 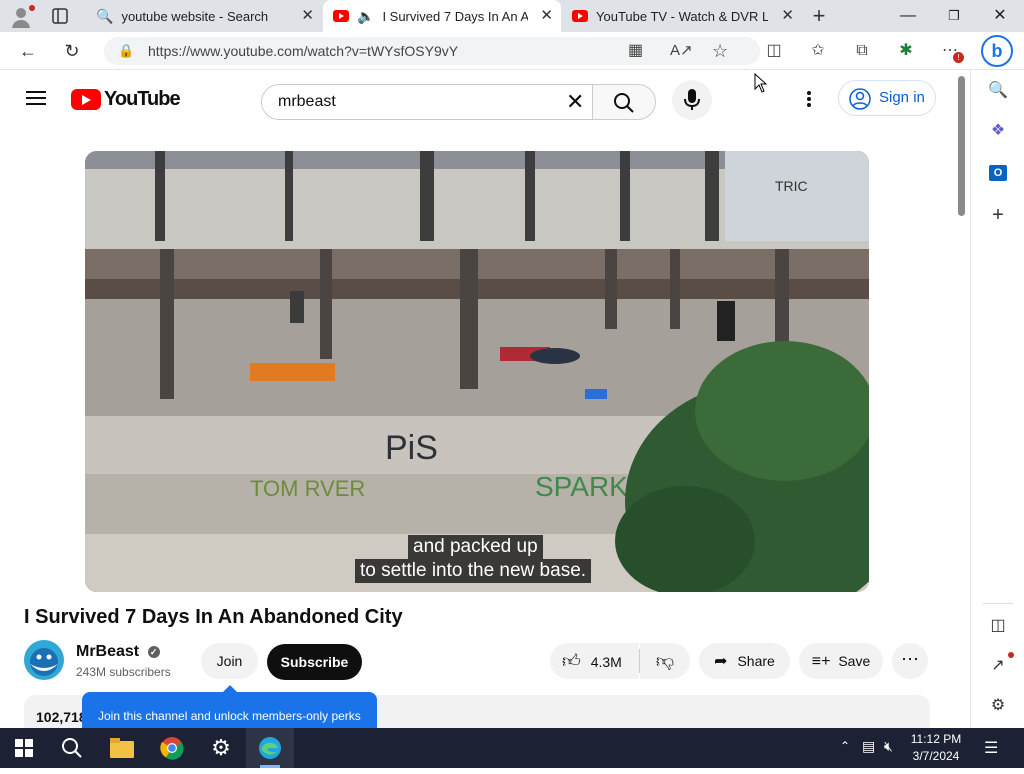 I want to click on youtube-logo-icon, so click(x=86, y=99).